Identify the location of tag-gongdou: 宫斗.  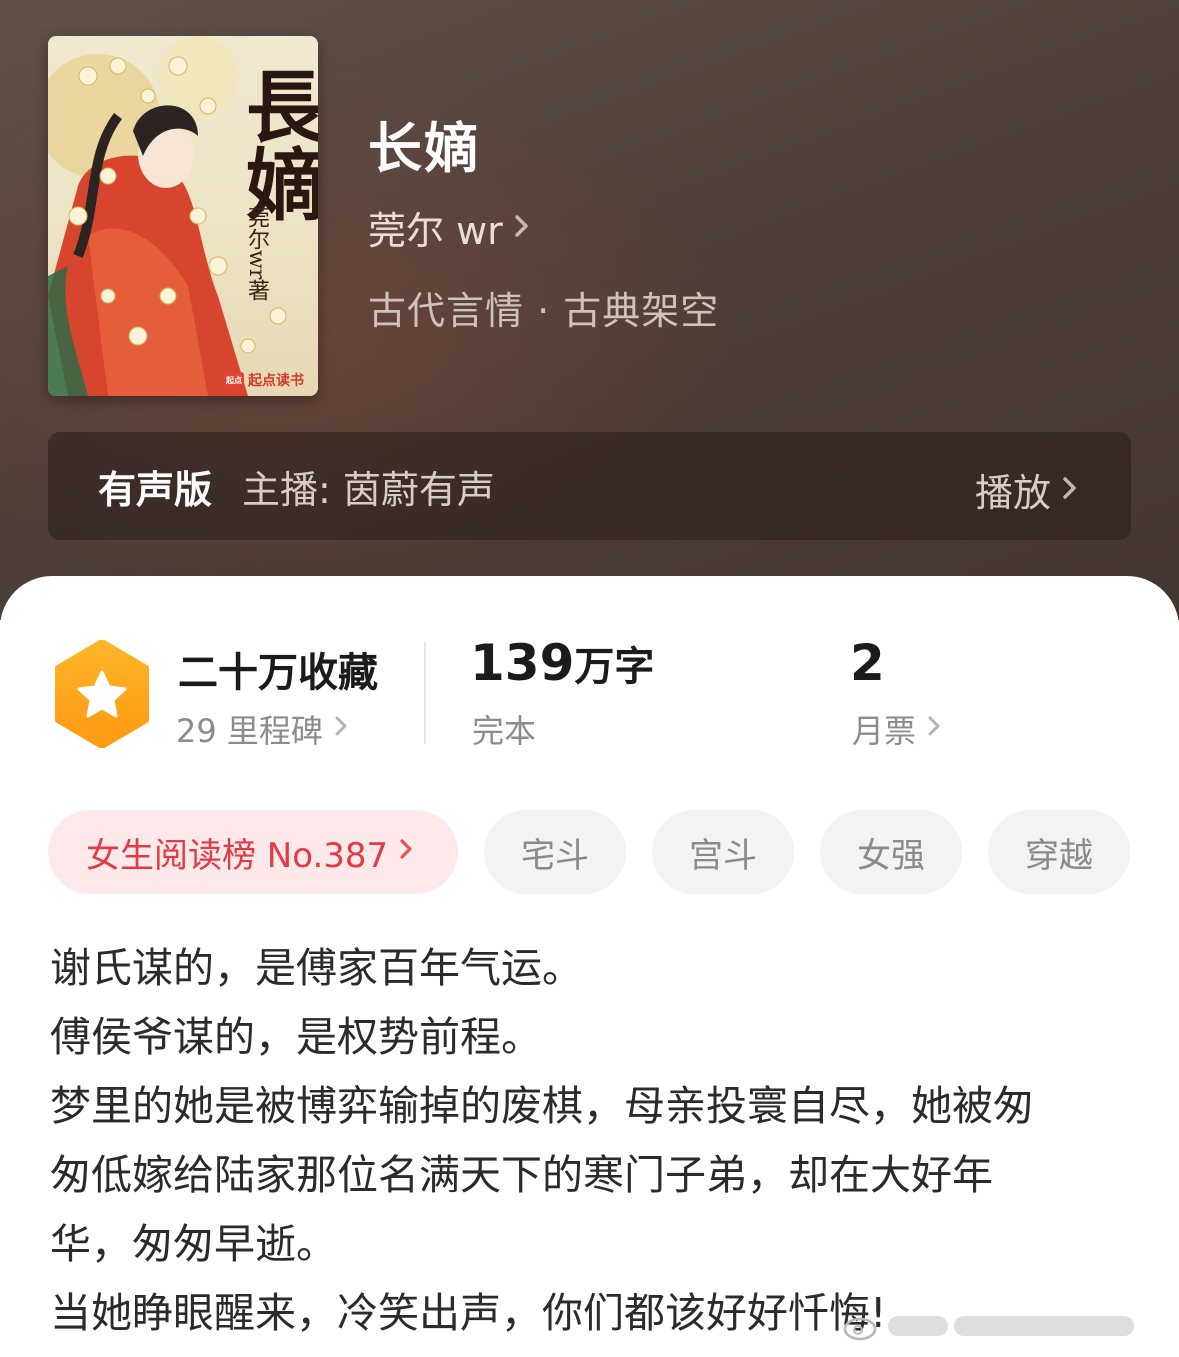
(723, 852).